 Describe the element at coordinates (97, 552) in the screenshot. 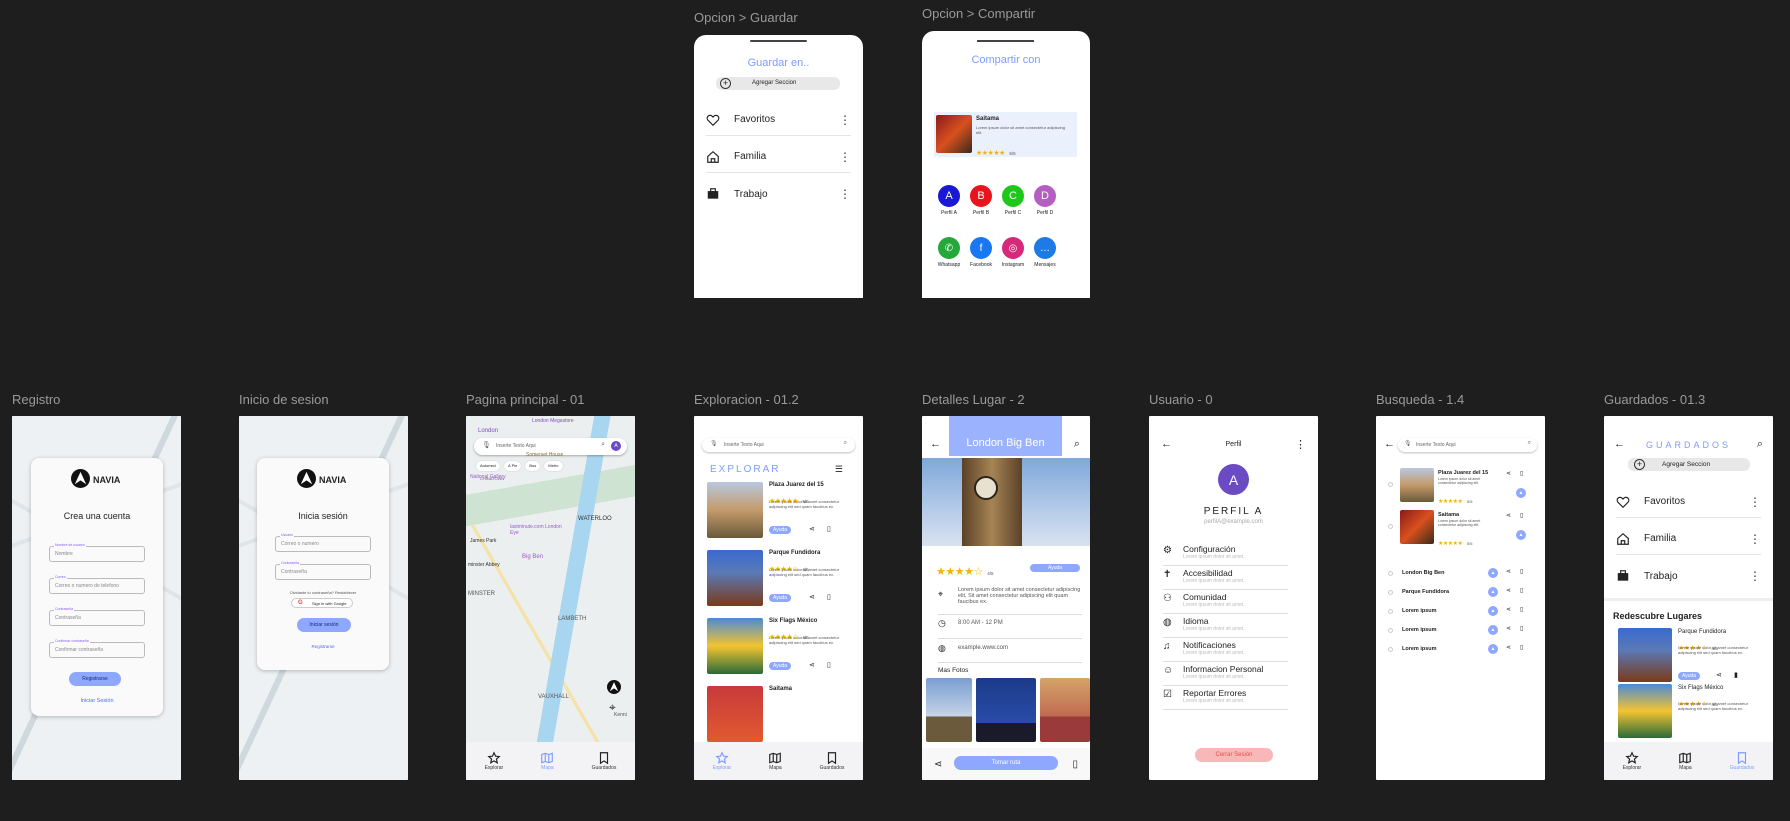

I see `username-field: Nombre de usuario Nombre` at that location.